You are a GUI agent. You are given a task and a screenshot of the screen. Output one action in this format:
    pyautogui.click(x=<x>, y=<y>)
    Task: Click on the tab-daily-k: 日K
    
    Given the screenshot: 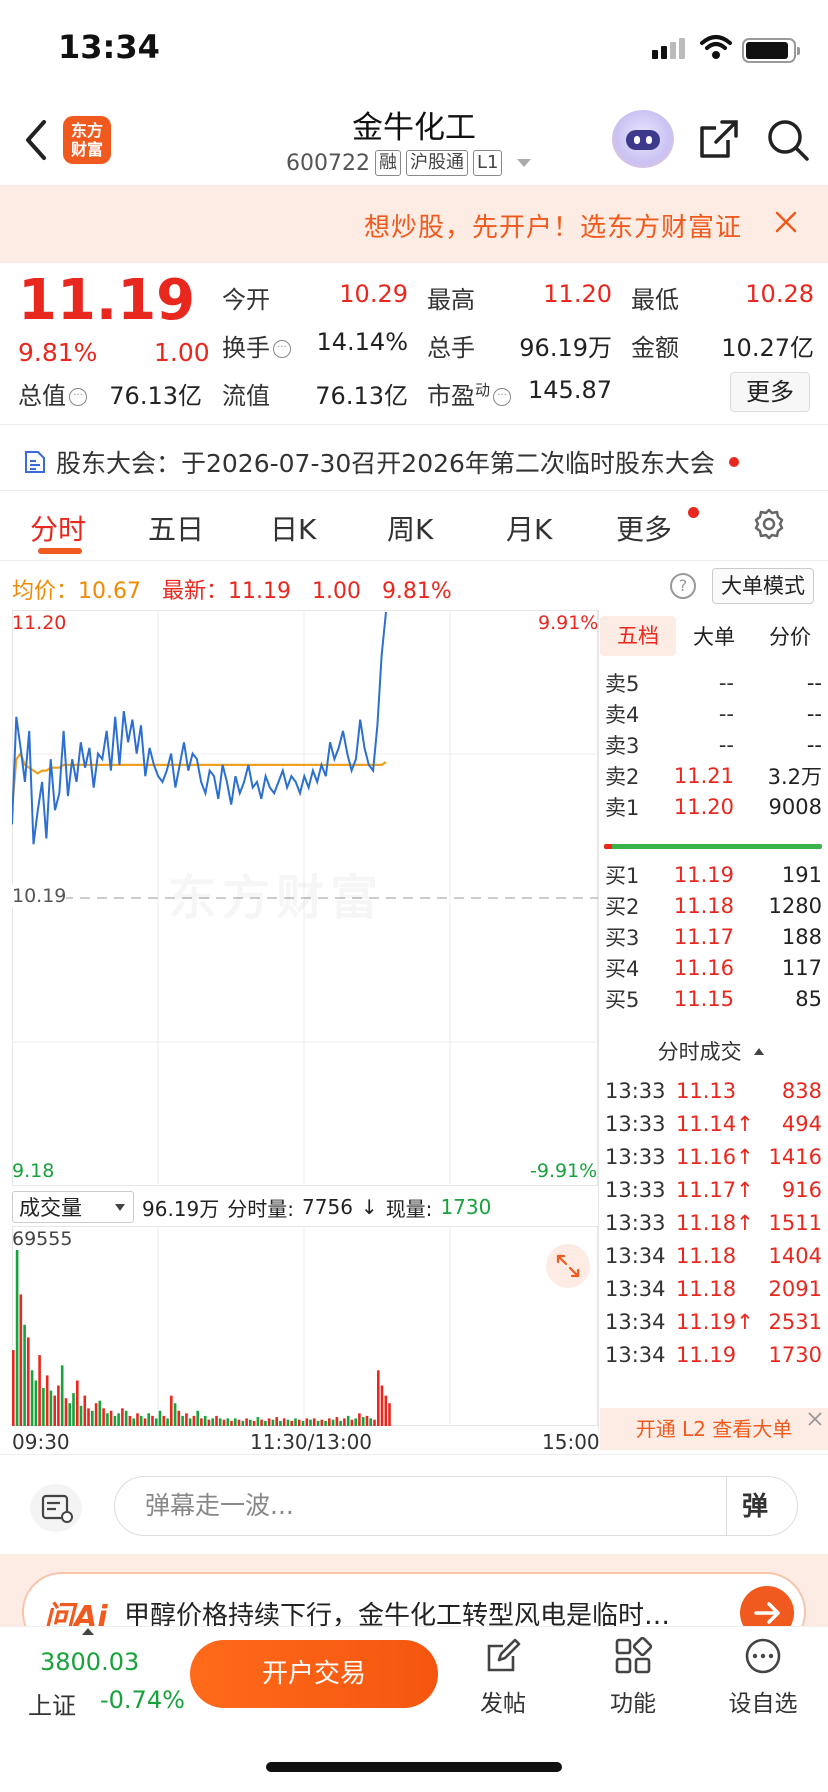 What is the action you would take?
    pyautogui.click(x=293, y=528)
    